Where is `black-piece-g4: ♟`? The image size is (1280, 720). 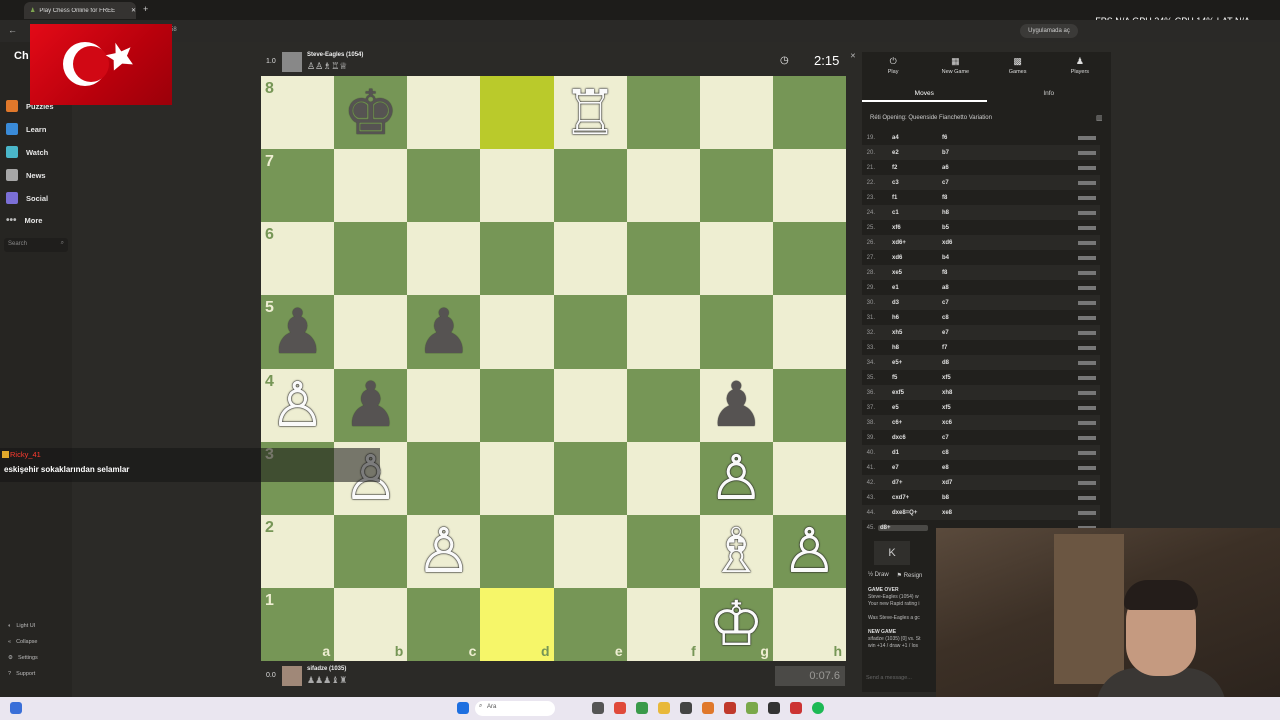
black-piece-g4: ♟ is located at coordinates (737, 405).